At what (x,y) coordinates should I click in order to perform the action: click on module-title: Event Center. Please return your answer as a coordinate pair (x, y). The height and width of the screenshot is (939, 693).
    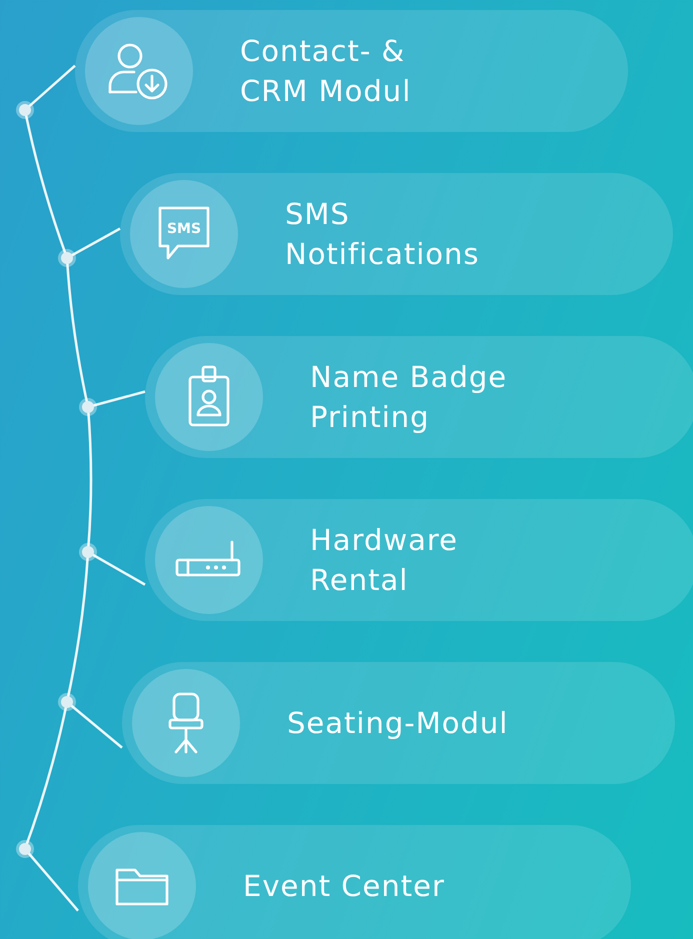
    Looking at the image, I should click on (344, 886).